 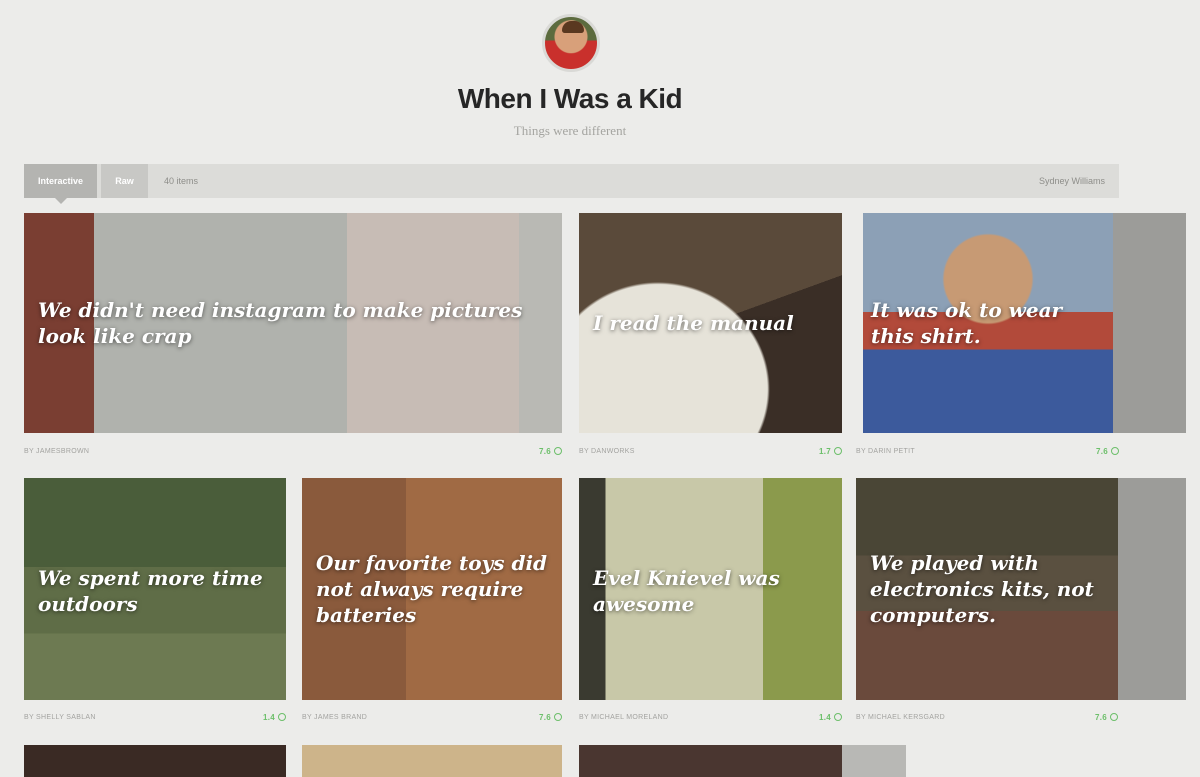 What do you see at coordinates (885, 451) in the screenshot?
I see `card-author: BY DARIN PETIT` at bounding box center [885, 451].